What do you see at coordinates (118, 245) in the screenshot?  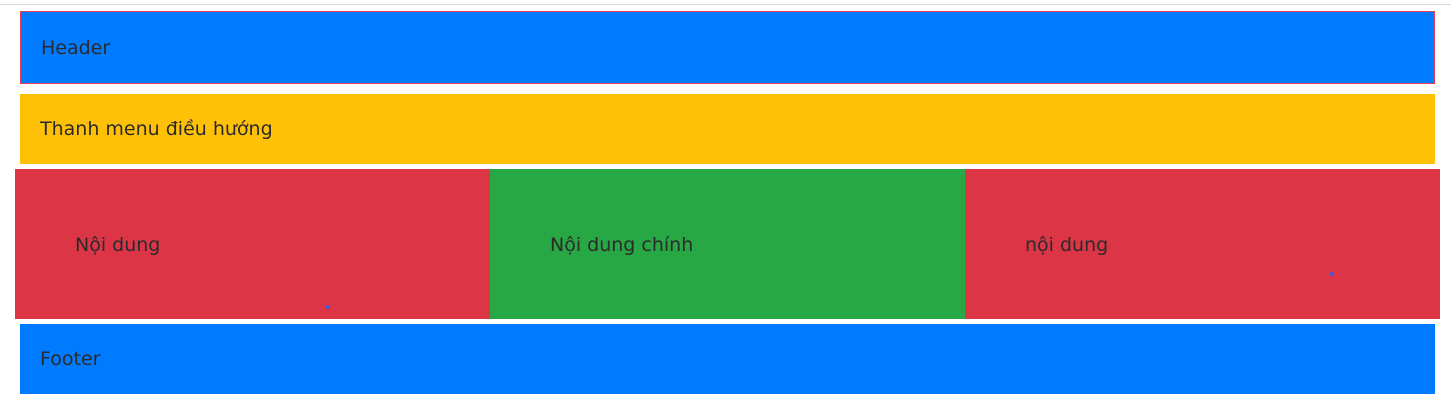 I see `left-content-label: Nội dung` at bounding box center [118, 245].